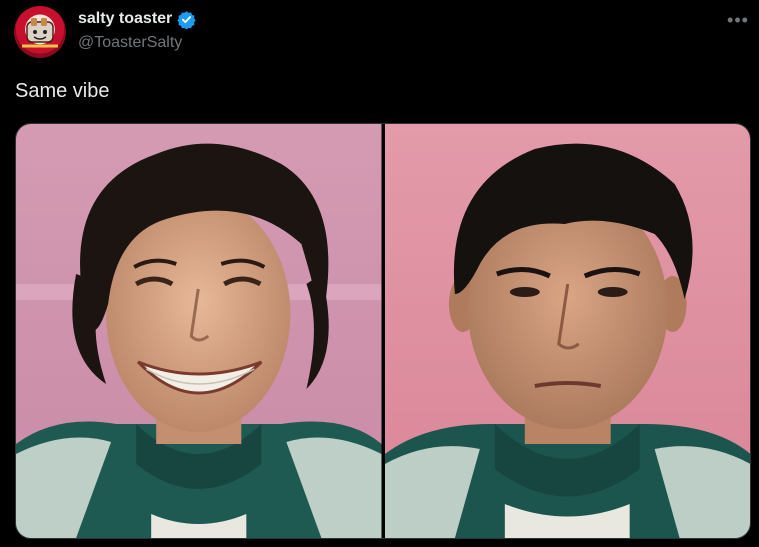  I want to click on toaster-avatar-icon, so click(40, 33).